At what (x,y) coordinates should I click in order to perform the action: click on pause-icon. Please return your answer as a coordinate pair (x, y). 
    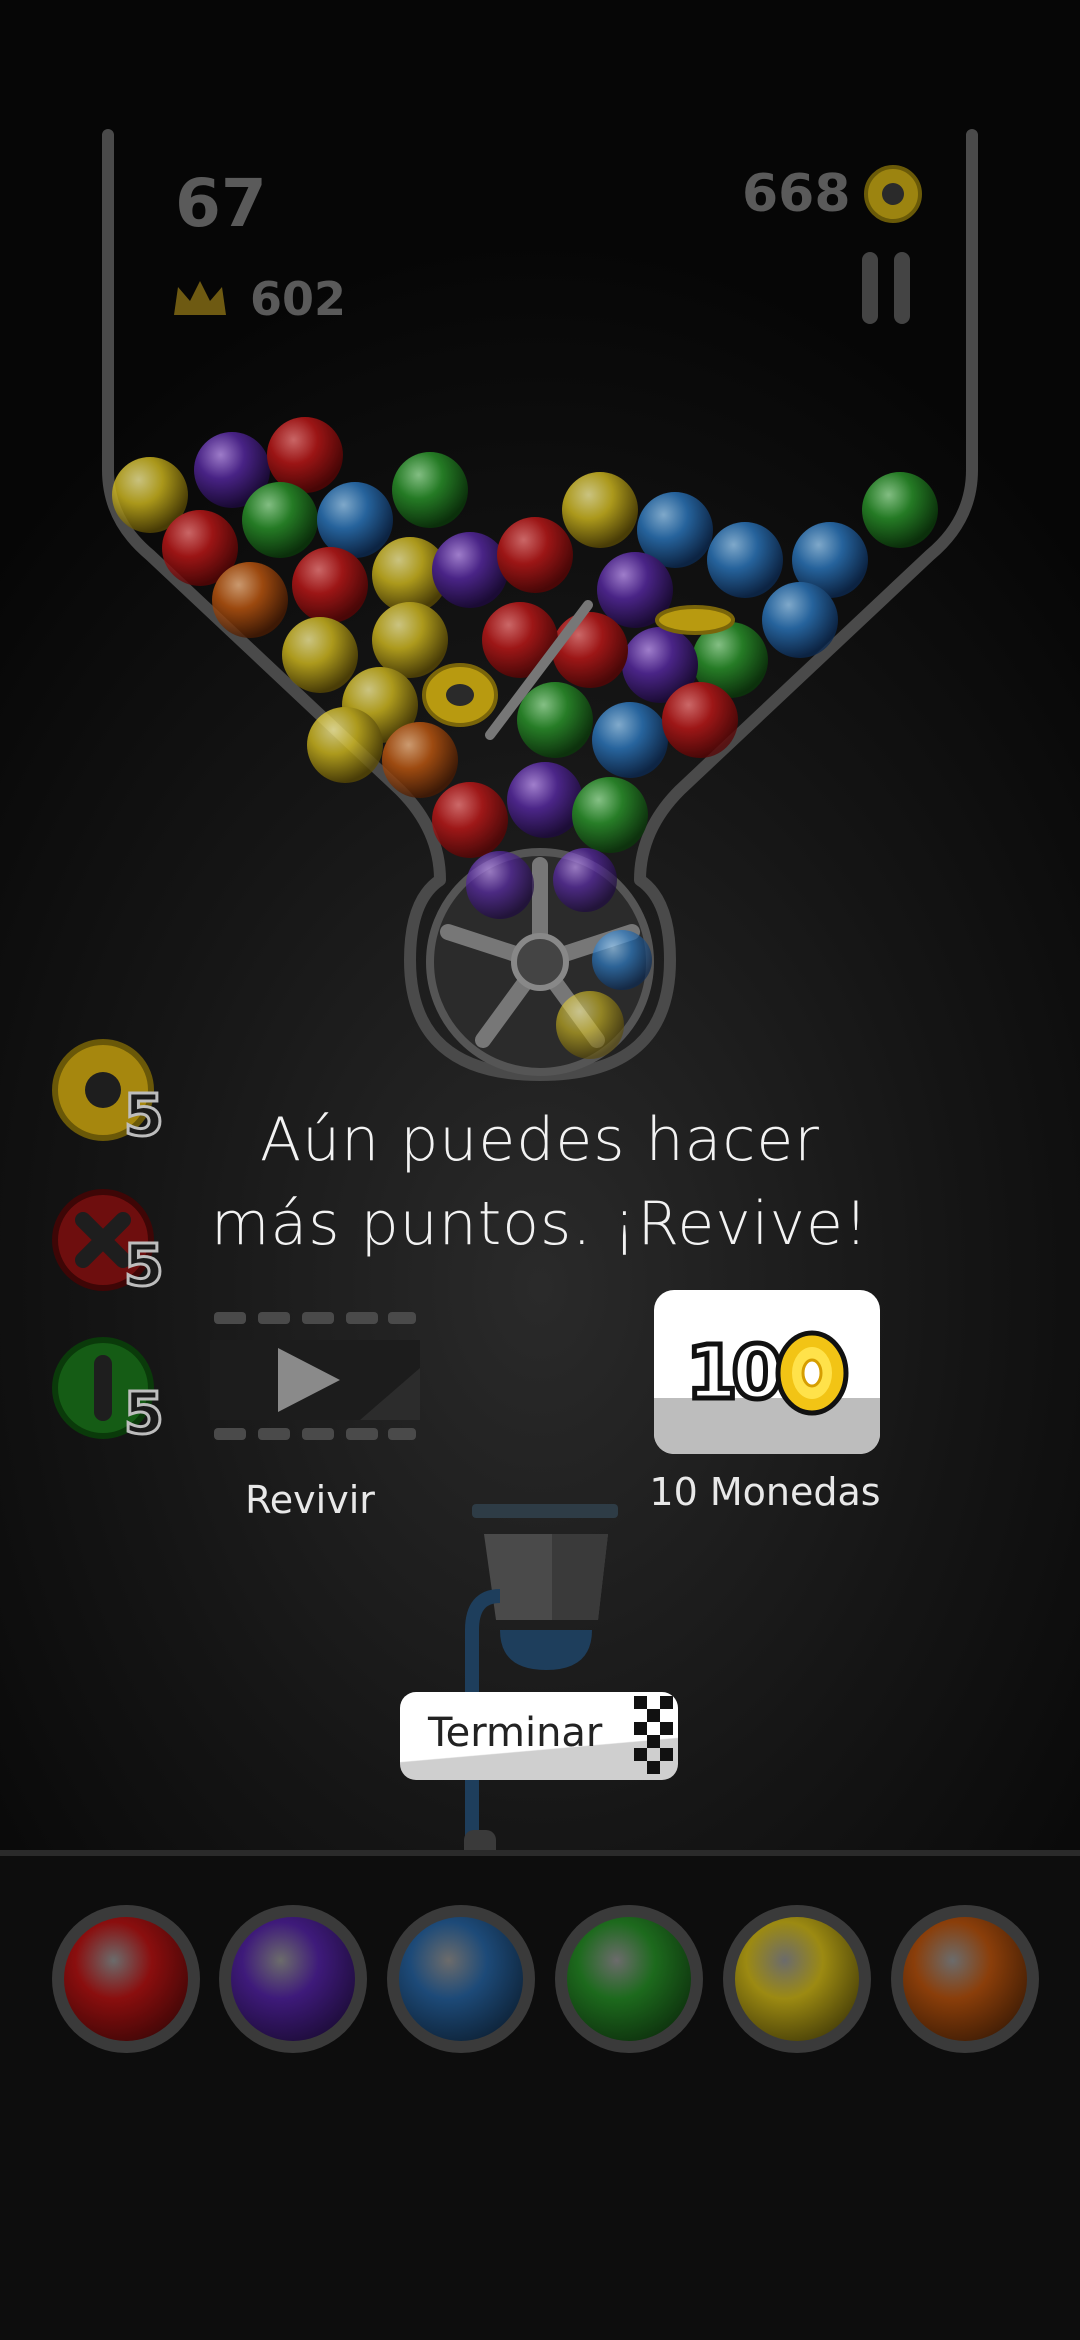
    Looking at the image, I should click on (870, 288).